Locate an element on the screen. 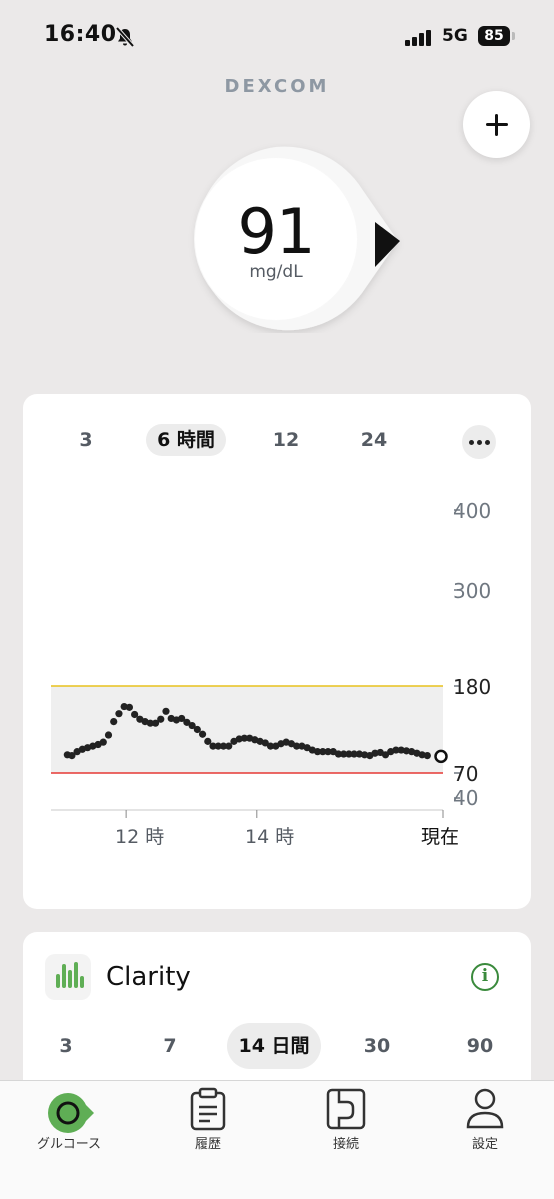  tab-label: 接続 is located at coordinates (345, 1144).